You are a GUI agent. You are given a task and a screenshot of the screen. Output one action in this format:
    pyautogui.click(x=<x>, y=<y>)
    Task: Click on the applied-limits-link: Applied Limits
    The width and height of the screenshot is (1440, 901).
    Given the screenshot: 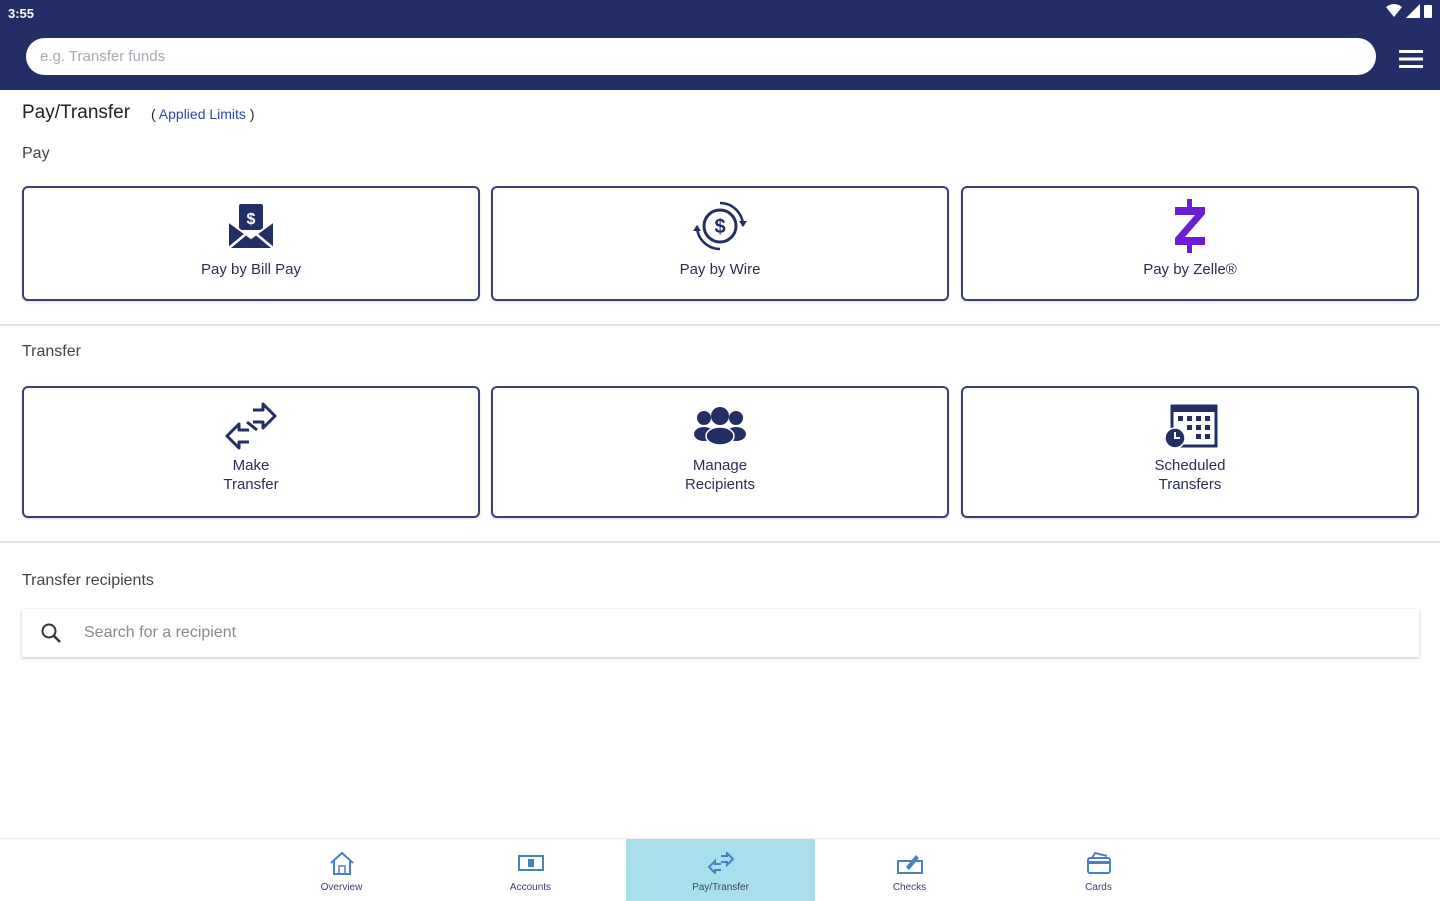 What is the action you would take?
    pyautogui.click(x=202, y=114)
    